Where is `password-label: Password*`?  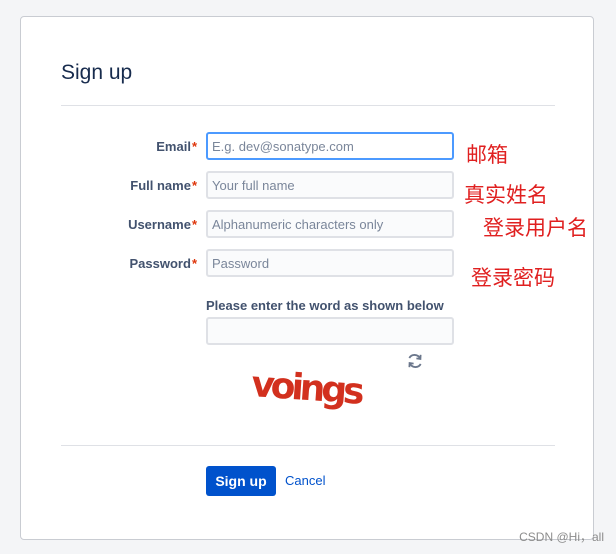 password-label: Password* is located at coordinates (163, 263).